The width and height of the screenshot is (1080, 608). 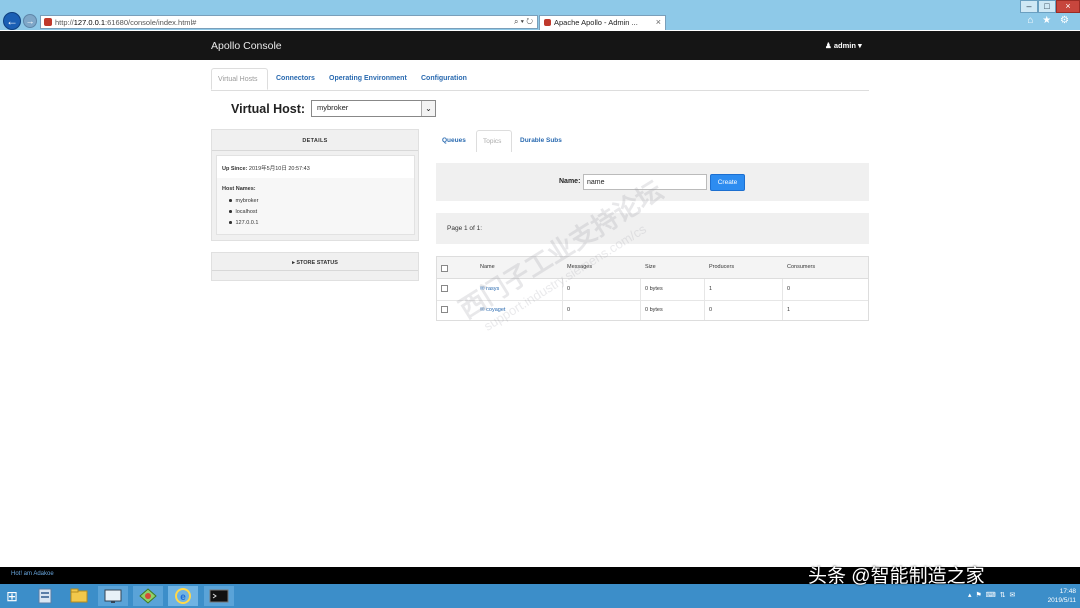 I want to click on list-item: mybroker, so click(x=243, y=201).